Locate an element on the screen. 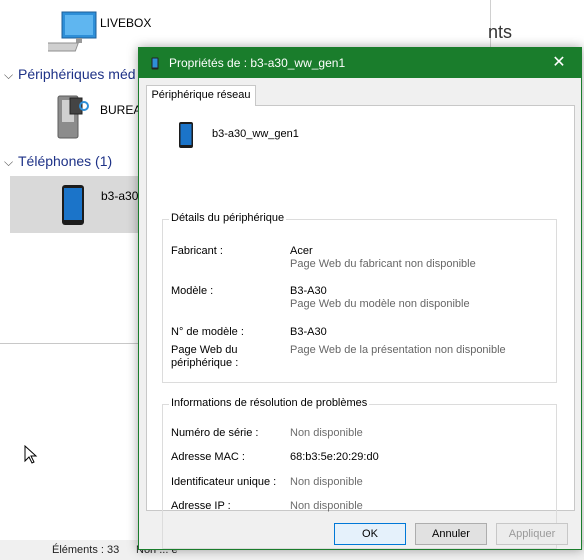 The height and width of the screenshot is (560, 584). troubleshooting-legend: Informations de résolution de problèmes is located at coordinates (269, 403).